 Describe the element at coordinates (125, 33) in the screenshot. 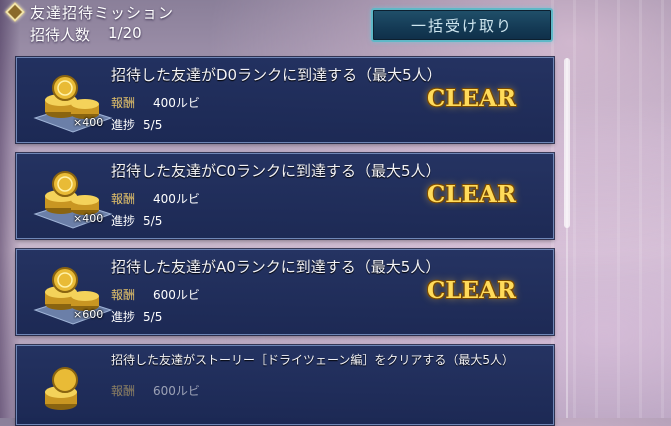

I see `invite-count: 1/20` at that location.